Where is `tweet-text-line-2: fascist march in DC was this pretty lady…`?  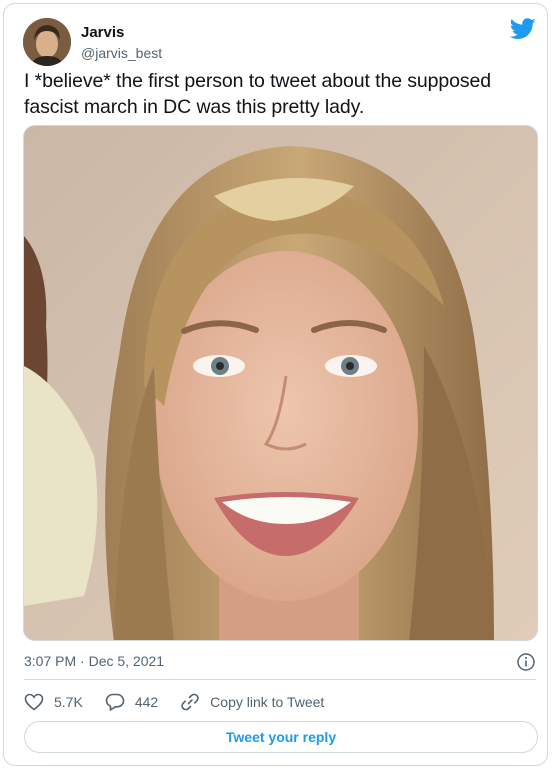
tweet-text-line-2: fascist march in DC was this pretty lady… is located at coordinates (194, 107).